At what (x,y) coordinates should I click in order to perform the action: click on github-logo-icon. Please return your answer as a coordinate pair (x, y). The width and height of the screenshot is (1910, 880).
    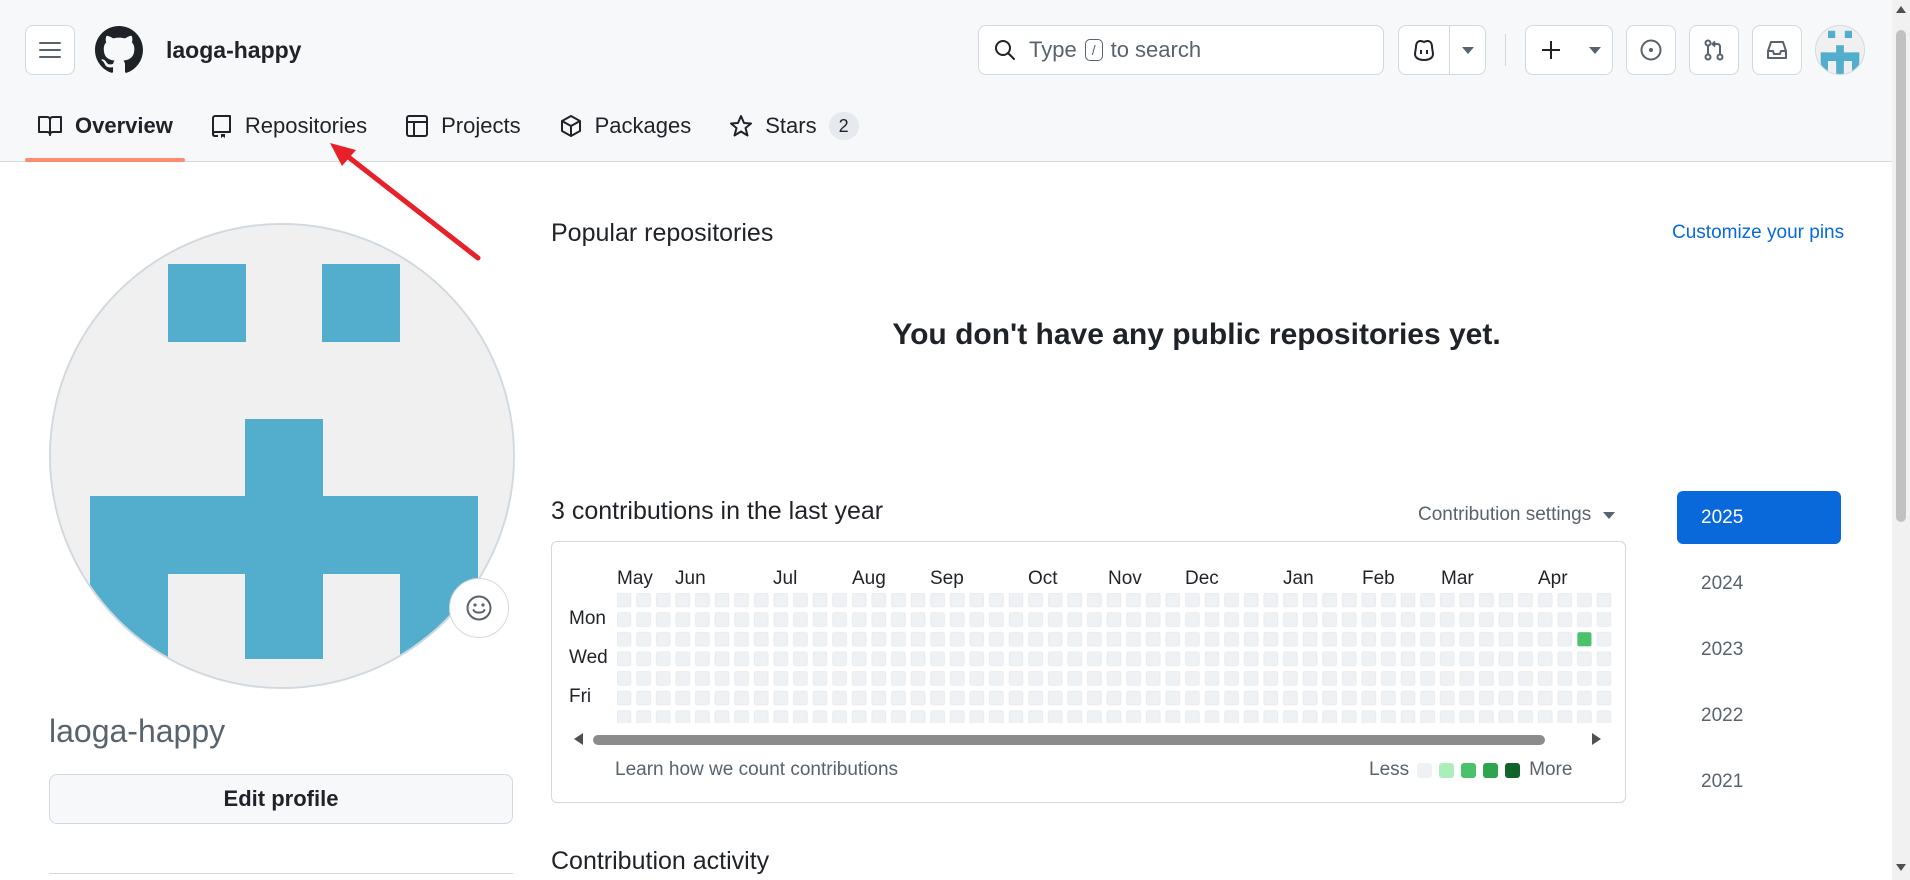
    Looking at the image, I should click on (119, 50).